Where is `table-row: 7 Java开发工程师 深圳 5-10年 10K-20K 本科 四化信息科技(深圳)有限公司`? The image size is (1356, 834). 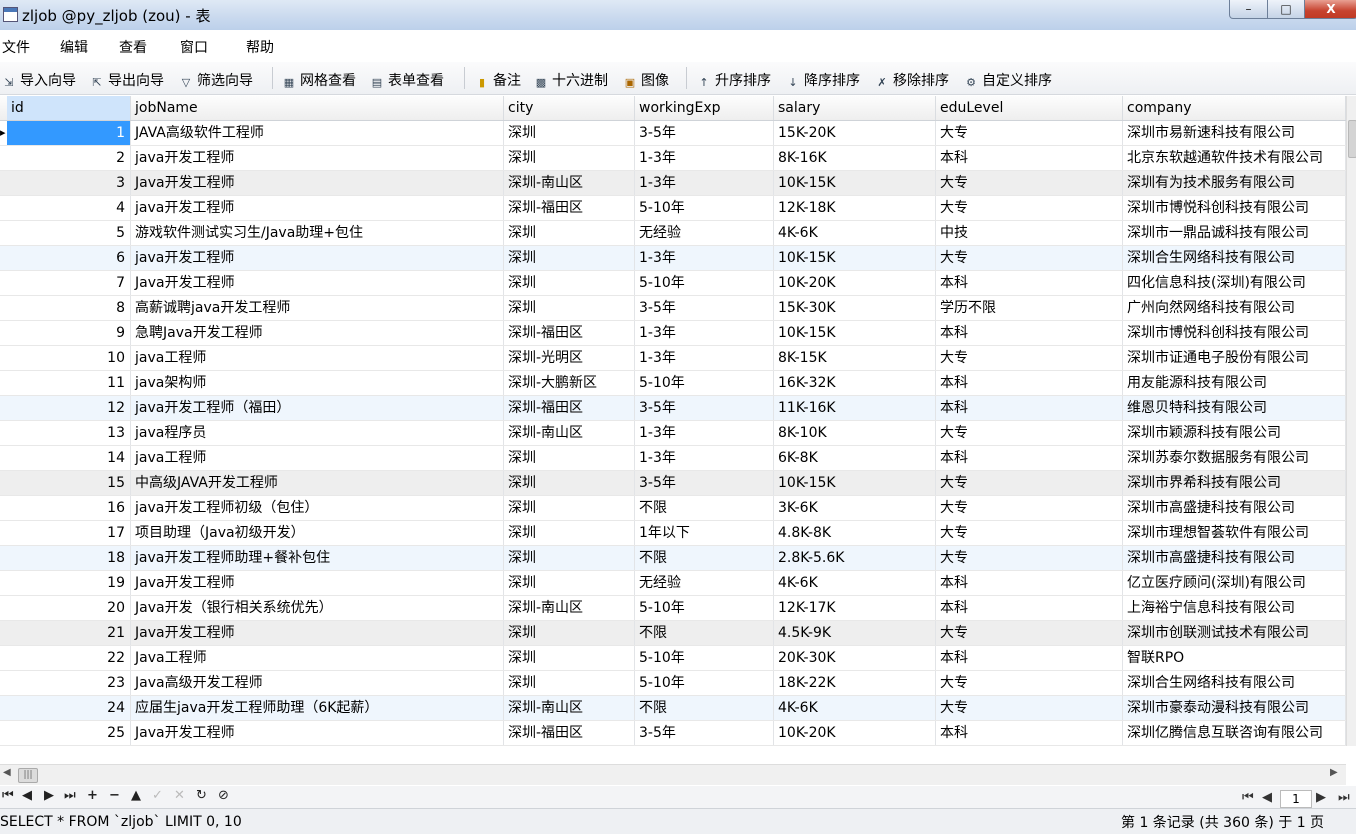
table-row: 7 Java开发工程师 深圳 5-10年 10K-20K 本科 四化信息科技(深圳)有限公司 is located at coordinates (673, 283).